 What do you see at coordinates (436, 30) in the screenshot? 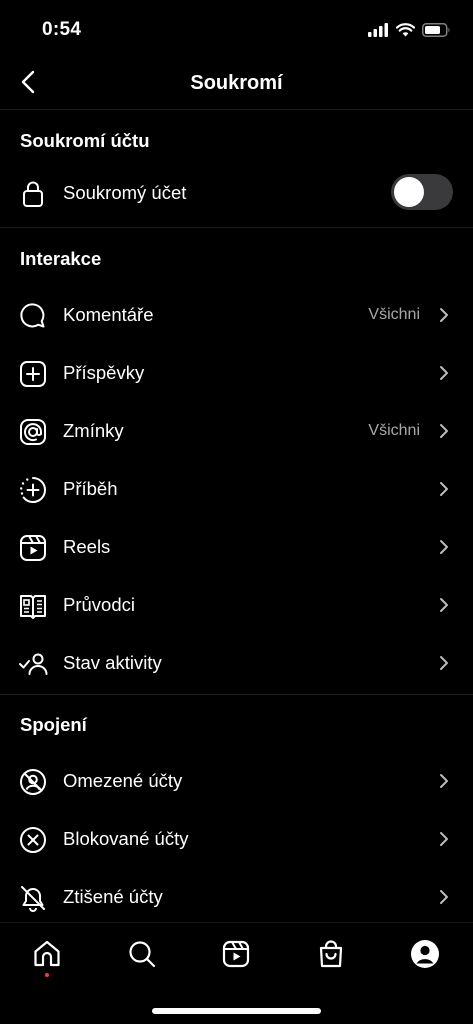
I see `battery-icon` at bounding box center [436, 30].